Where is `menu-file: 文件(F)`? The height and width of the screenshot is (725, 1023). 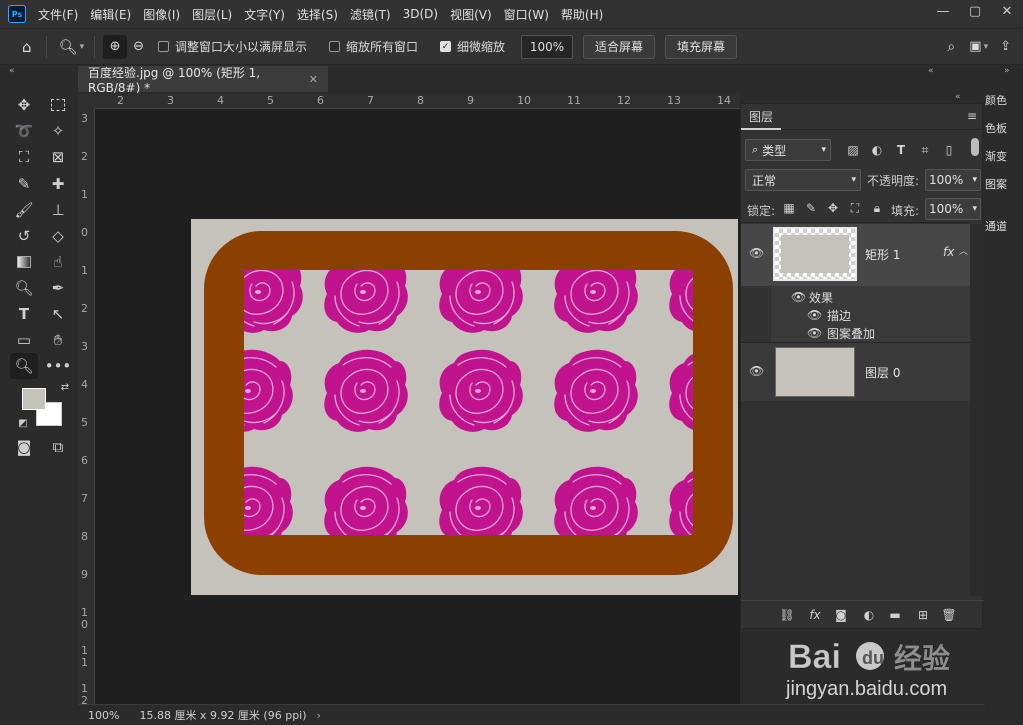
menu-file: 文件(F) is located at coordinates (58, 14).